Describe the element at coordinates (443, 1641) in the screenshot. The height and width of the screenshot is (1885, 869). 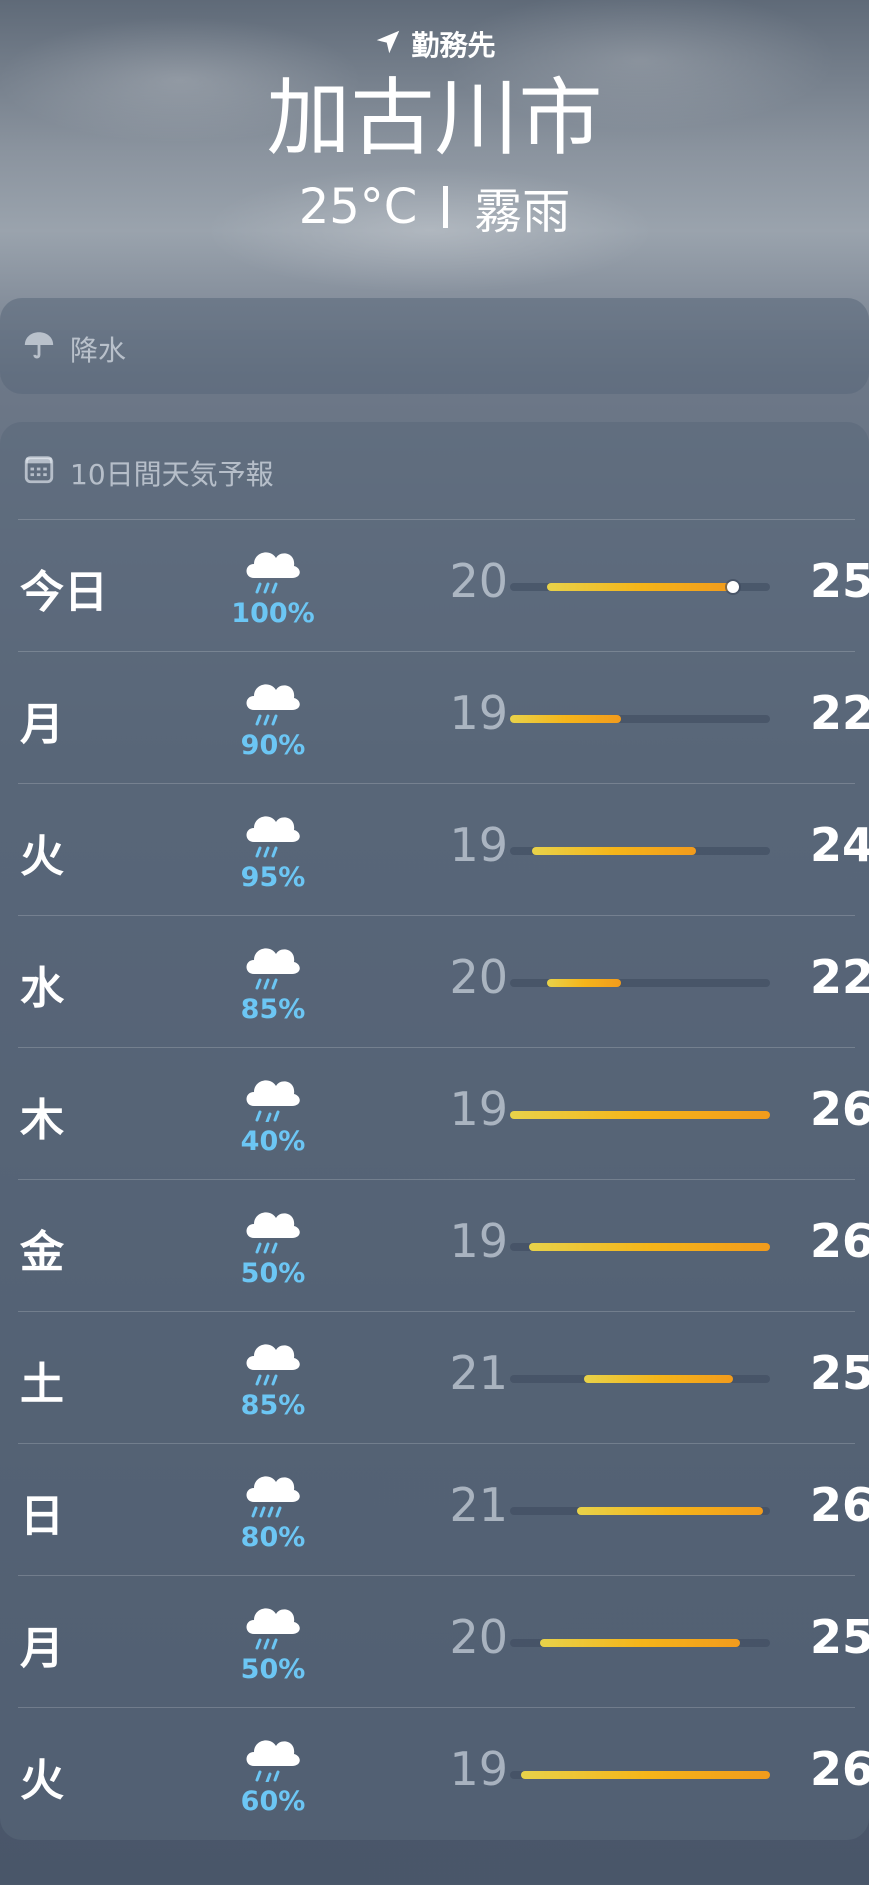
I see `forecast-row: 月 50% 20 25` at that location.